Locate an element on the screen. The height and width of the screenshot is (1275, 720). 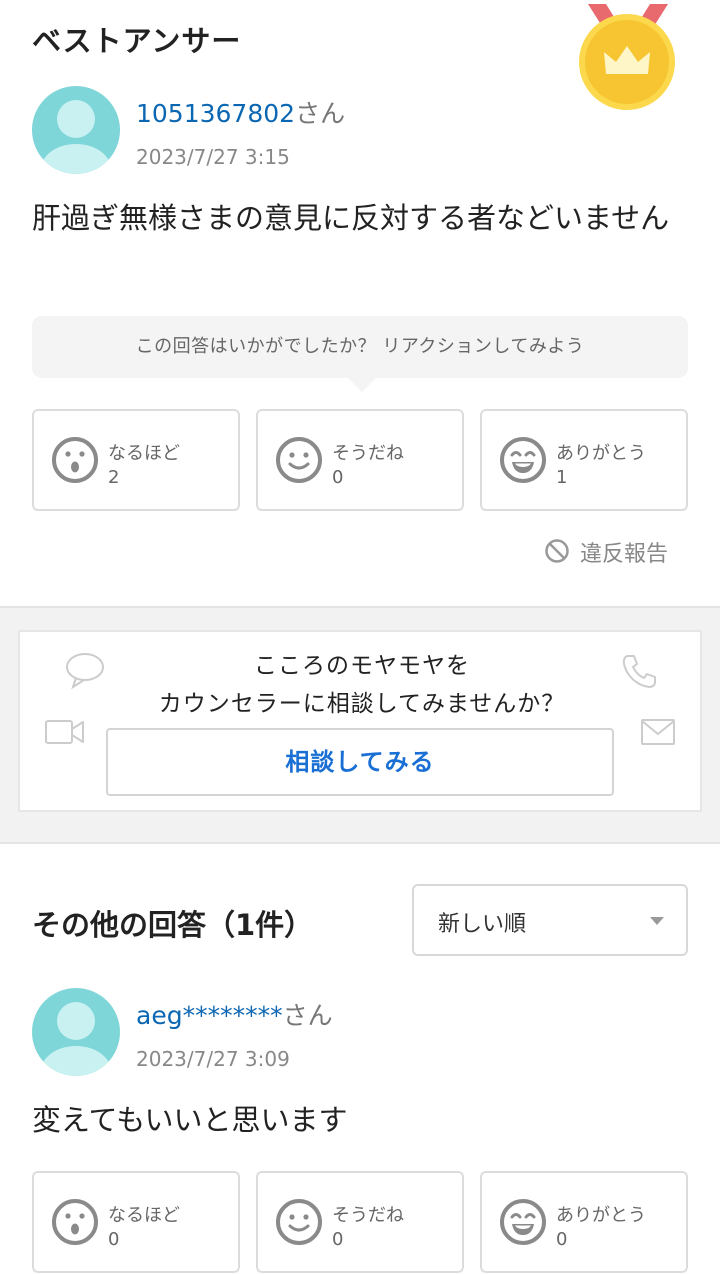
answer-date: 2023/7/27 3:09 is located at coordinates (213, 1059).